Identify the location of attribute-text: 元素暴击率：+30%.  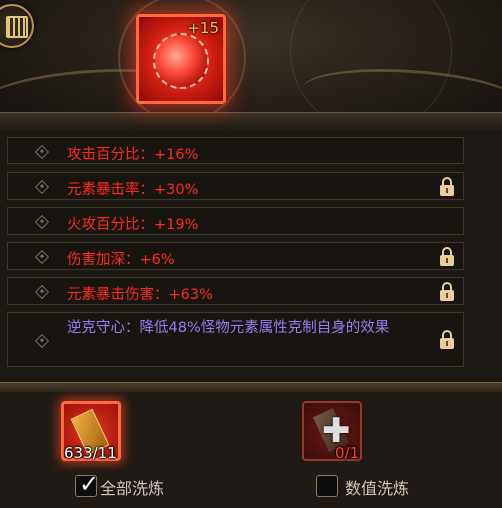
(133, 190).